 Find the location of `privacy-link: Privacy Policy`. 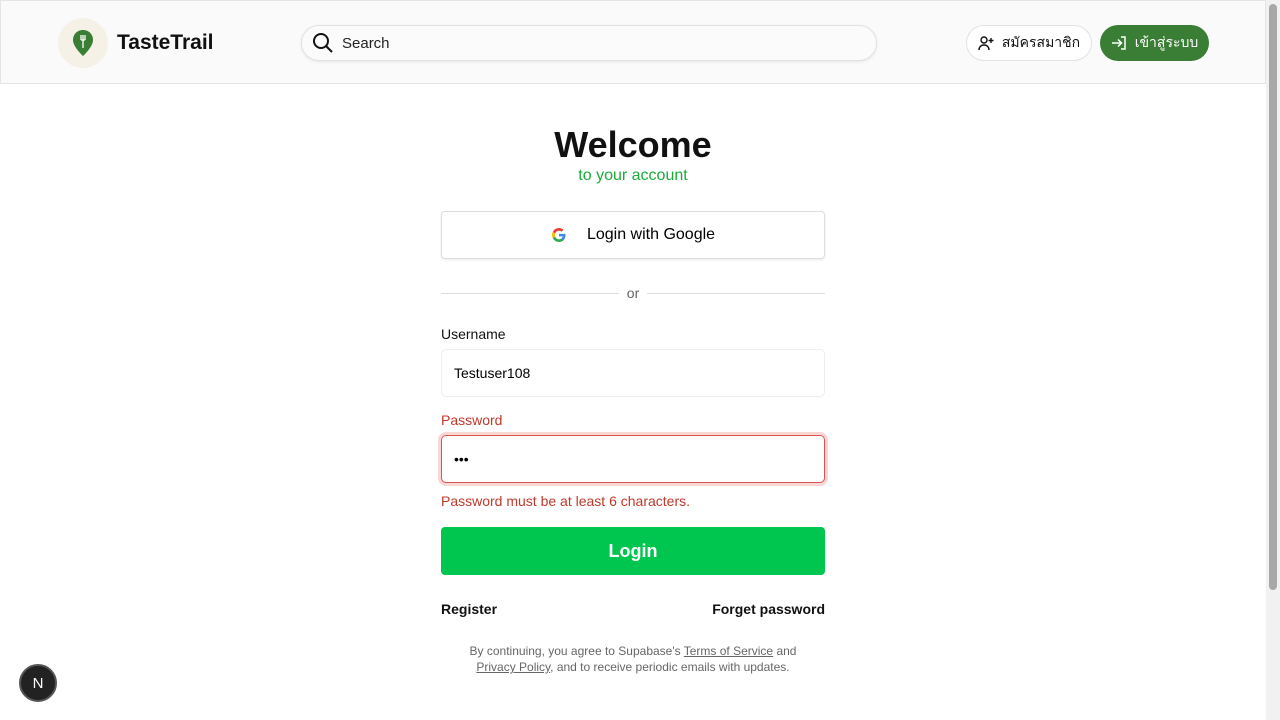

privacy-link: Privacy Policy is located at coordinates (513, 667).